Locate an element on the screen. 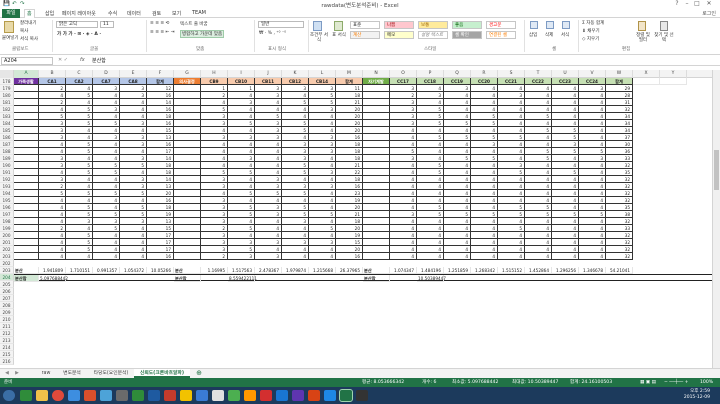  row-header: 216 is located at coordinates (7, 361).